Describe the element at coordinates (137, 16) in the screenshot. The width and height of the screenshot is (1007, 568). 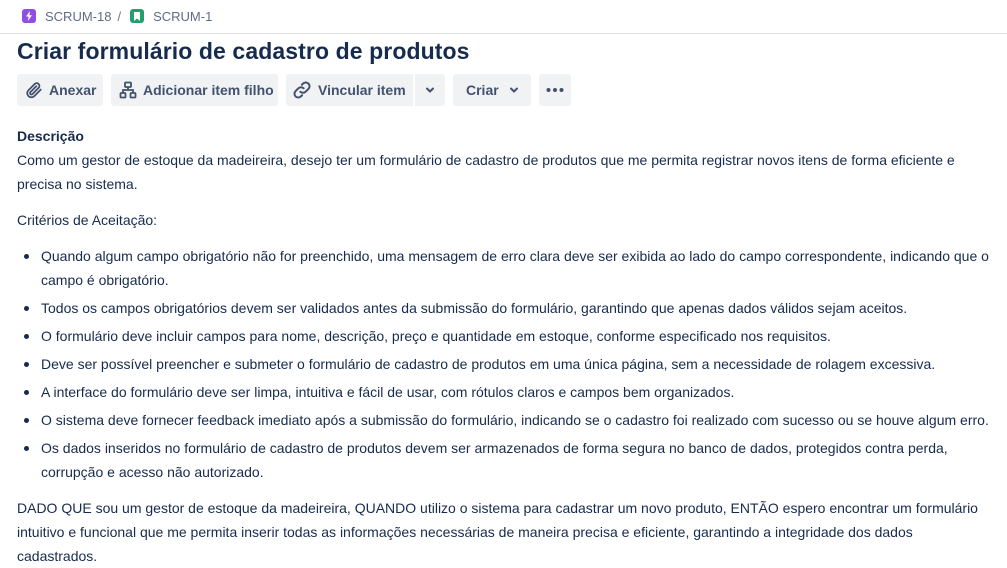
I see `story-icon` at that location.